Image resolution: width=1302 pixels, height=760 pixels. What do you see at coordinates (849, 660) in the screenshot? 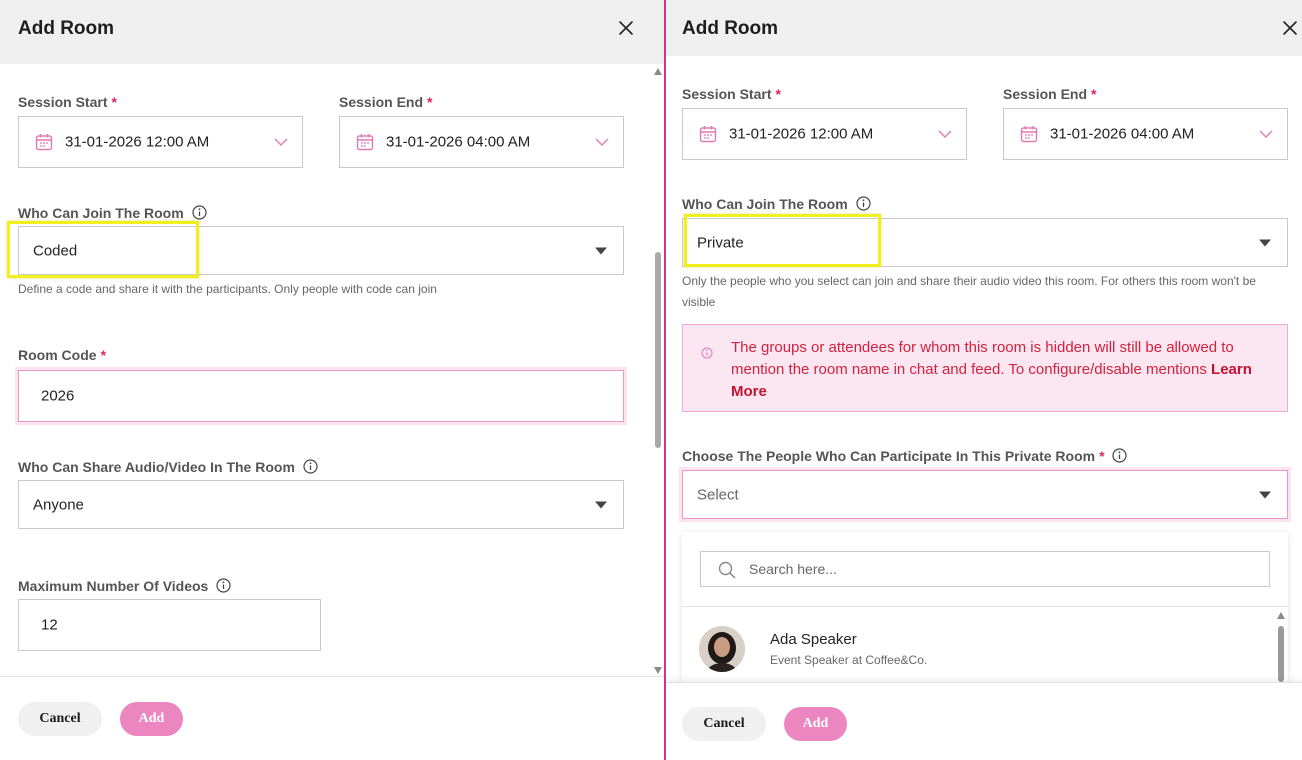
I see `person-title: Event Speaker at Coffee&Co.` at bounding box center [849, 660].